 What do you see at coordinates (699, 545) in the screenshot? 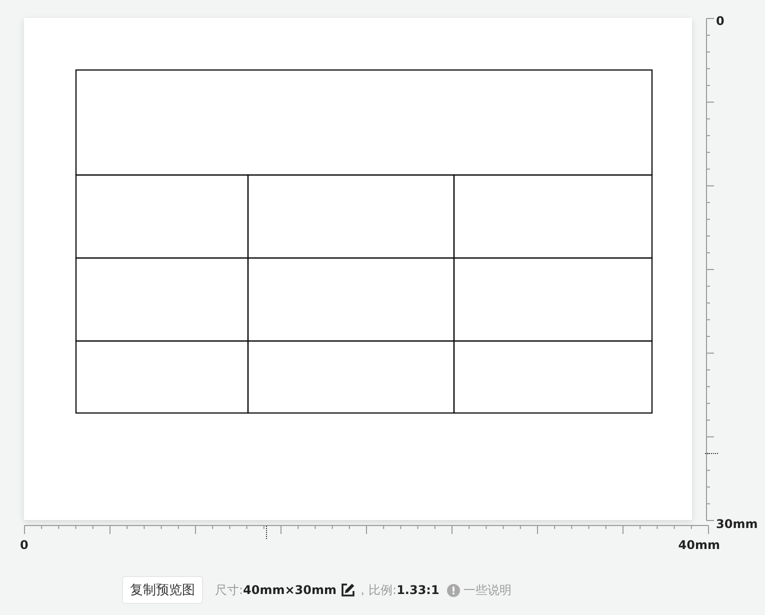
I see `ruler-label: 40mm` at bounding box center [699, 545].